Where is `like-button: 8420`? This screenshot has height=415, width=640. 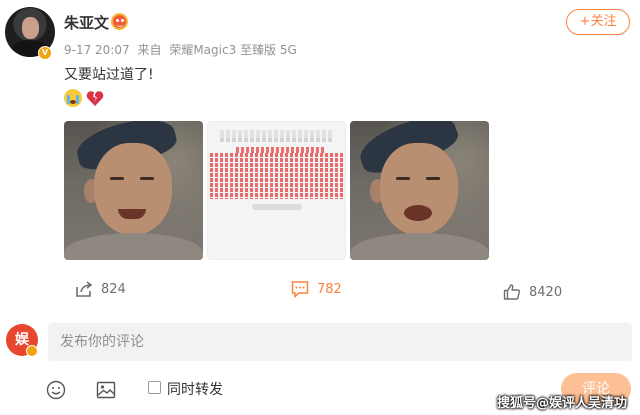 like-button: 8420 is located at coordinates (532, 292).